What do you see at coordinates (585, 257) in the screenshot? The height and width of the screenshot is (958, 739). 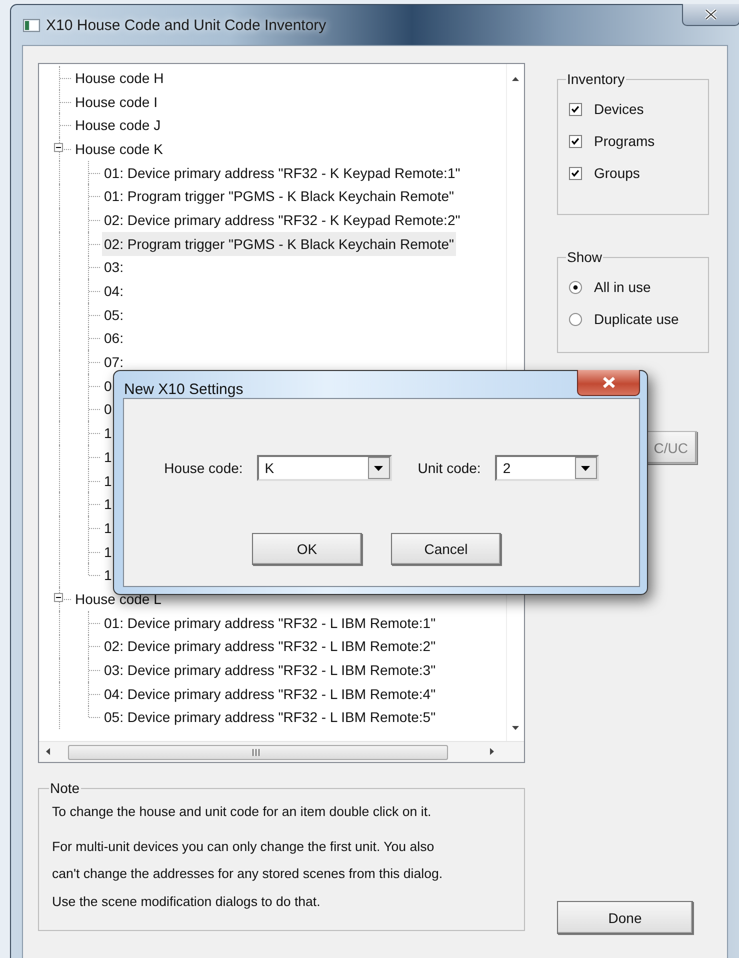 I see `group-title: Show` at bounding box center [585, 257].